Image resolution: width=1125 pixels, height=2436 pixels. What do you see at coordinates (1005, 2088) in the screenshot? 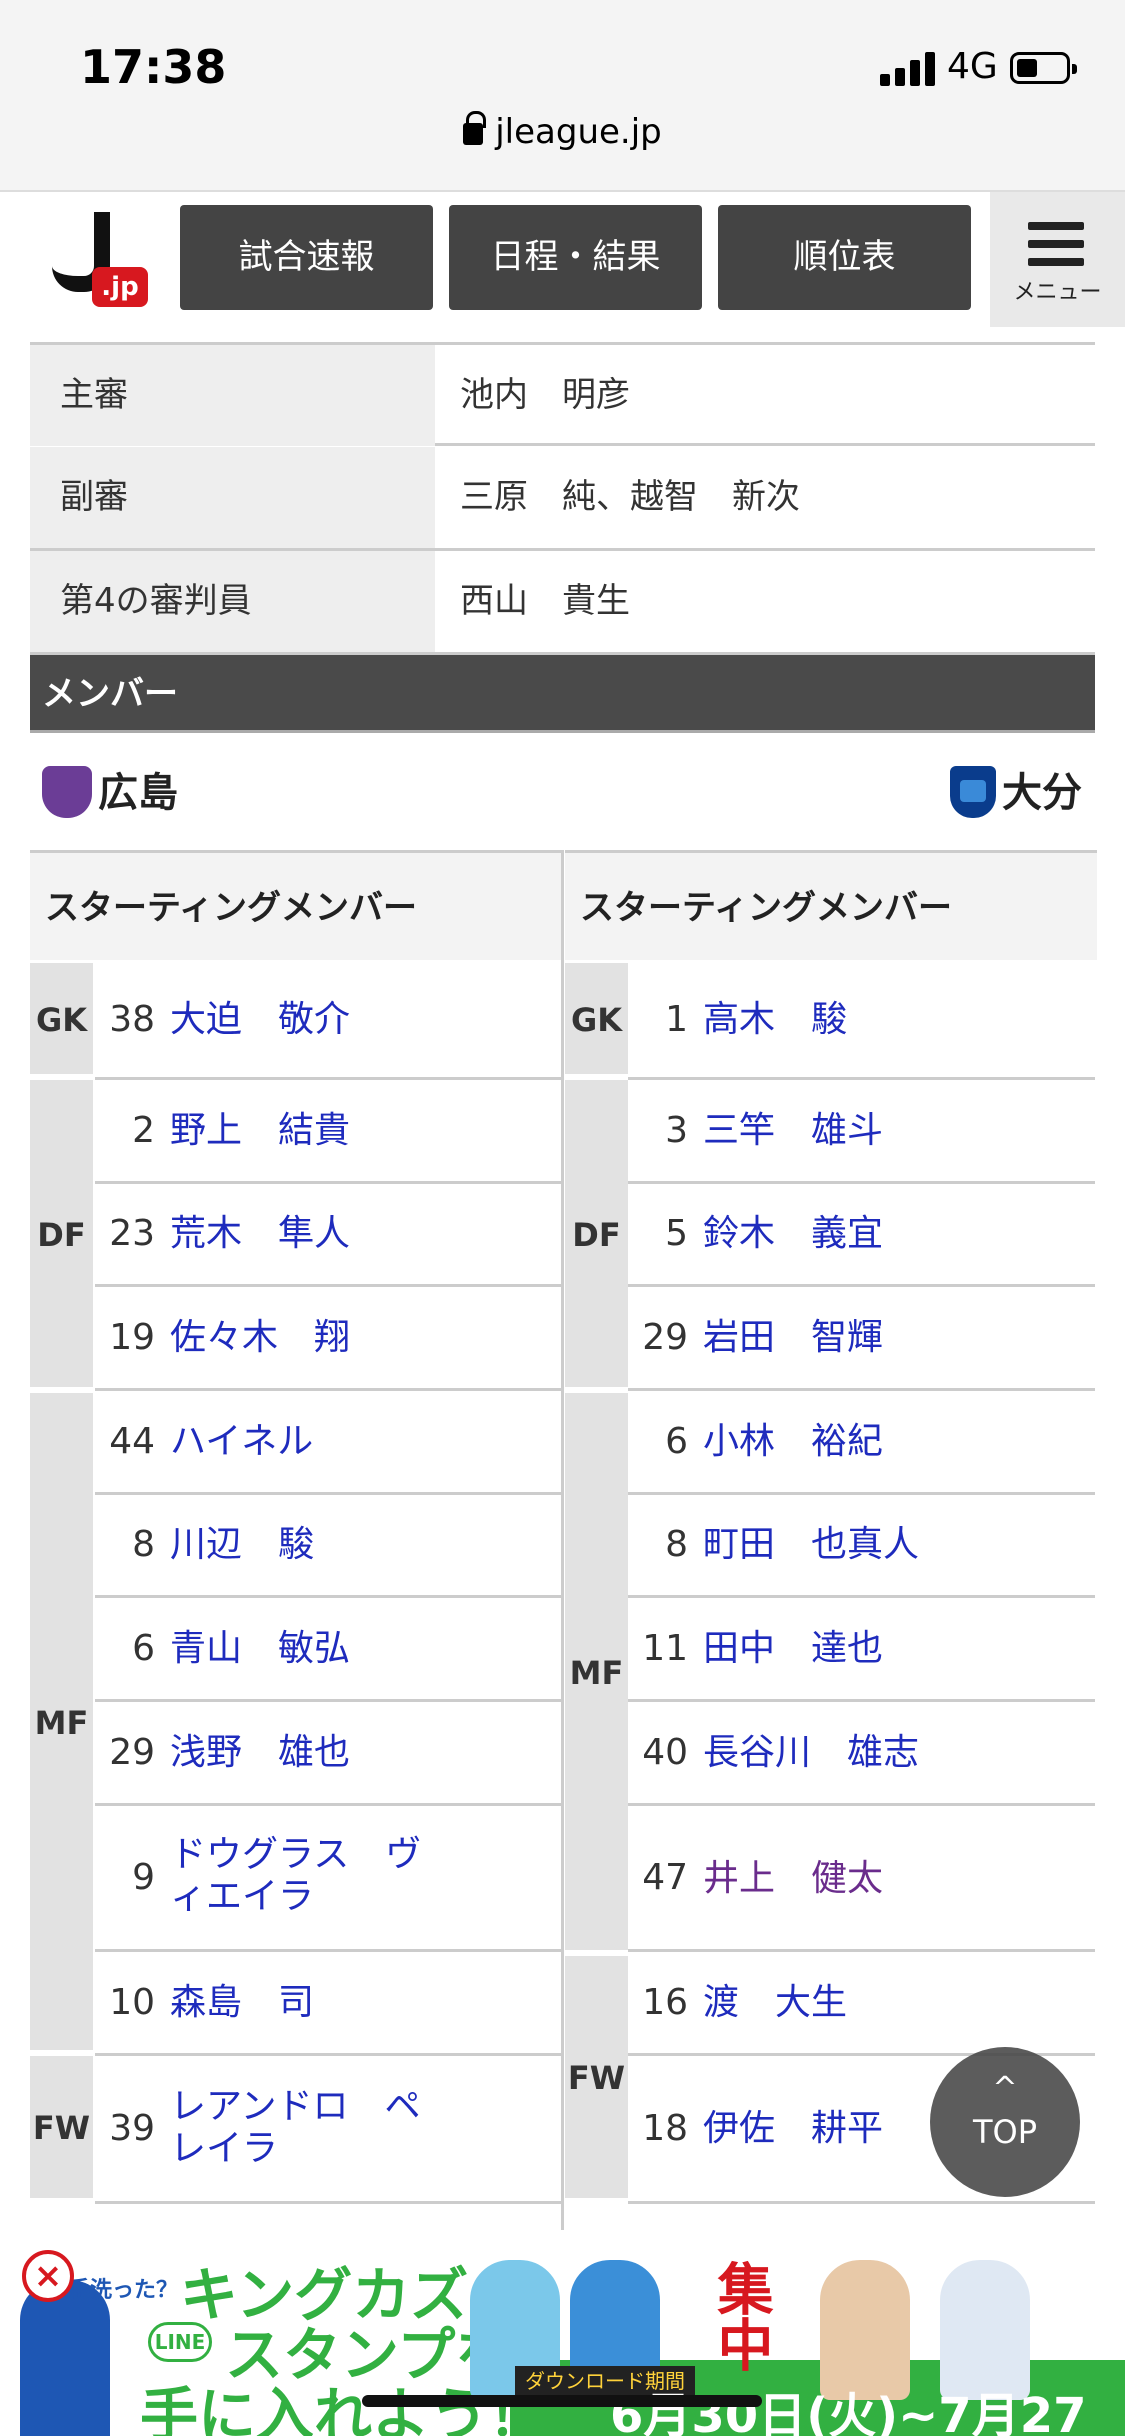
I see `caret-up-icon: ^` at bounding box center [1005, 2088].